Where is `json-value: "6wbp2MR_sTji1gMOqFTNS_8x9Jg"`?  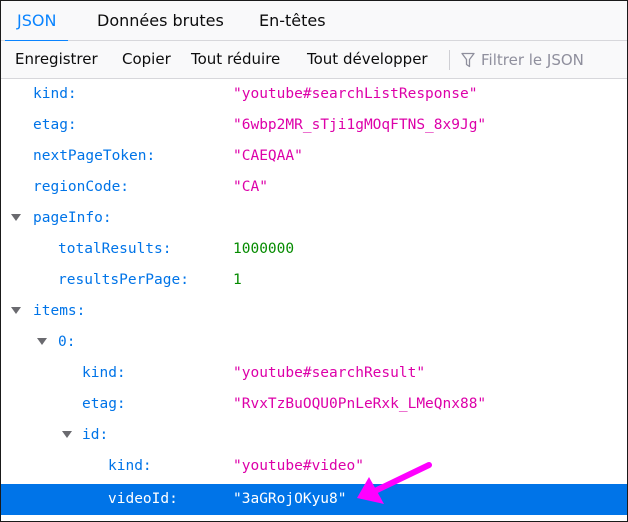 json-value: "6wbp2MR_sTji1gMOqFTNS_8x9Jg" is located at coordinates (360, 125).